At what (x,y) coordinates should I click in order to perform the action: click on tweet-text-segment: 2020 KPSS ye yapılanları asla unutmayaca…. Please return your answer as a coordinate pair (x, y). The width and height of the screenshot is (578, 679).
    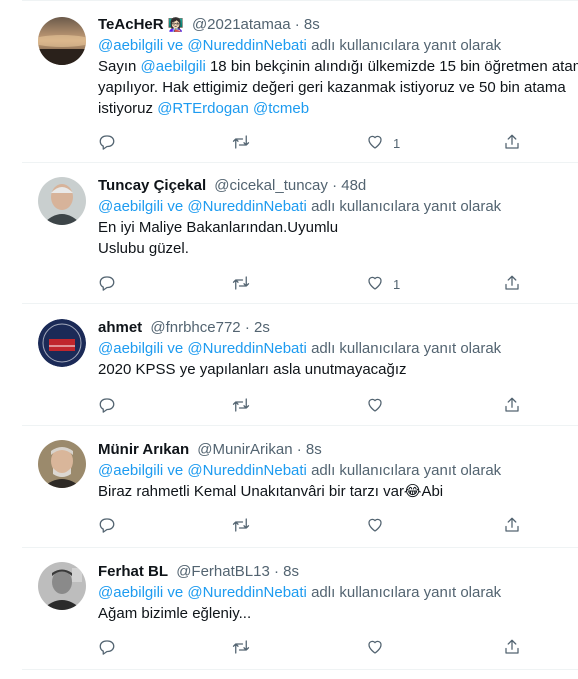
    Looking at the image, I should click on (252, 369).